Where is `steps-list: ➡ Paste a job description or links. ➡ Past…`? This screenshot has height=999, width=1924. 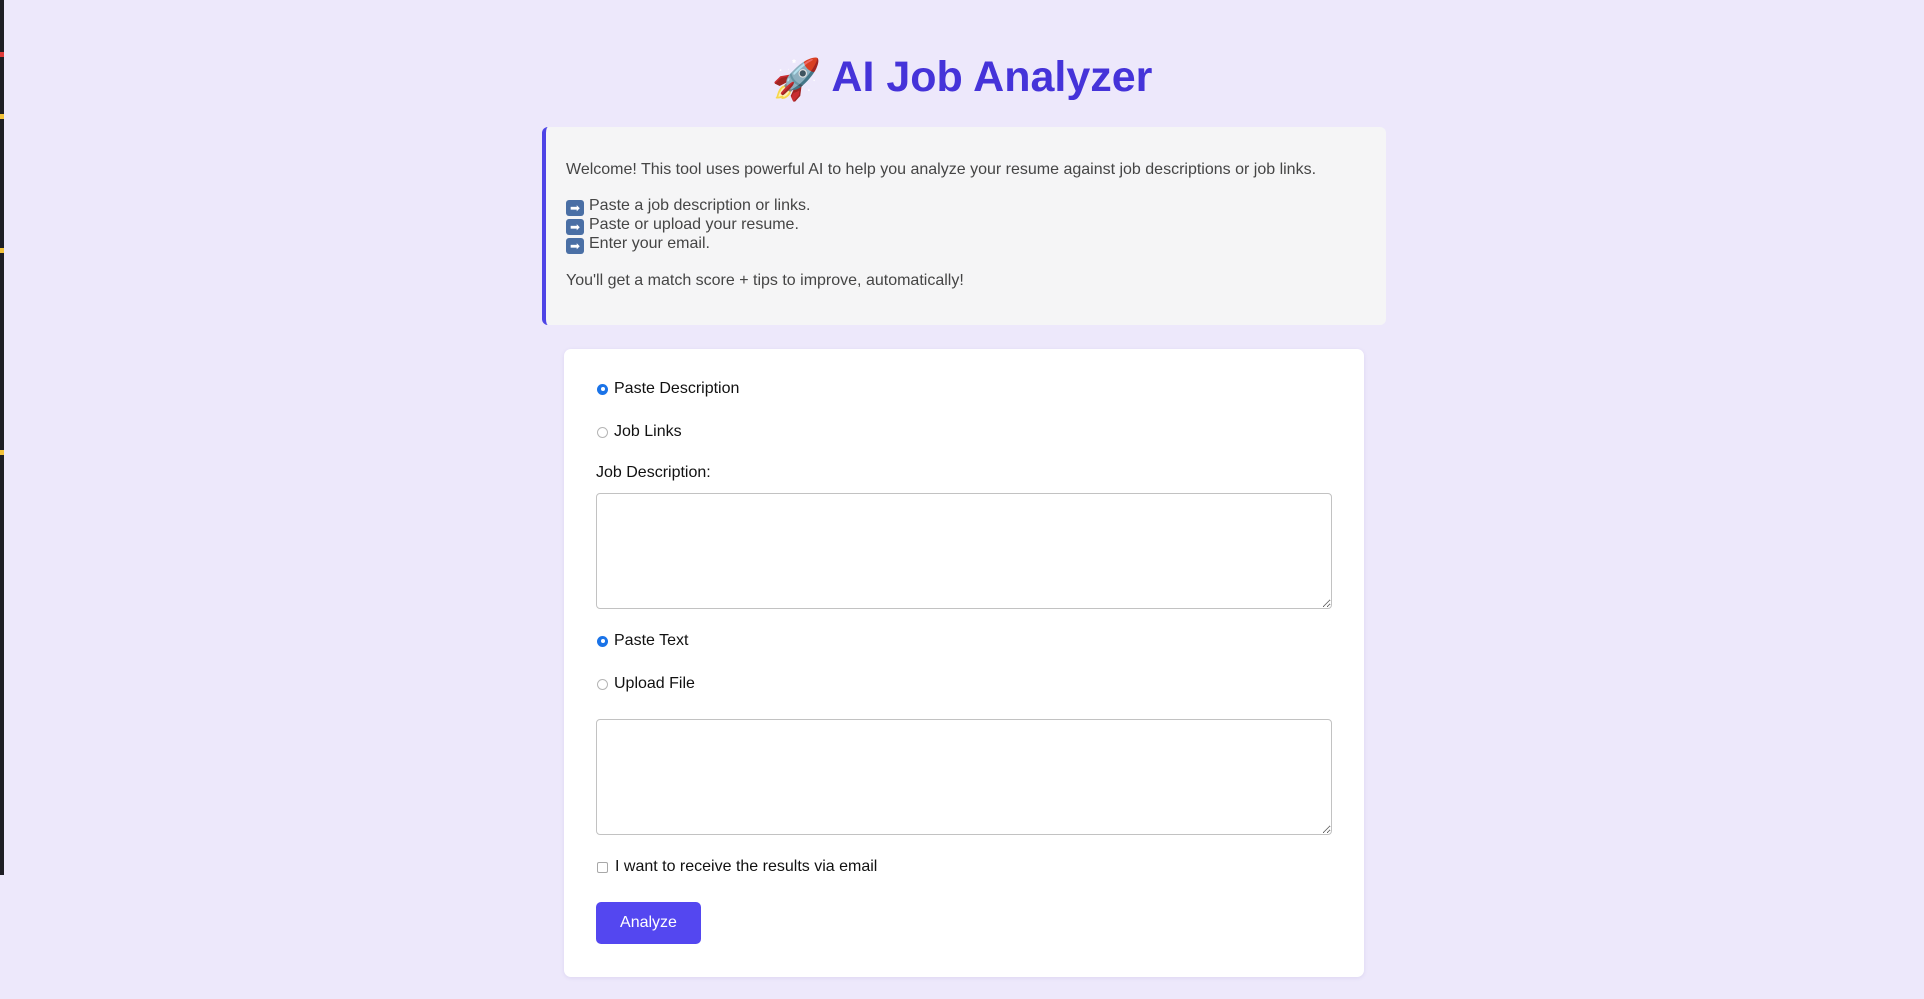
steps-list: ➡ Paste a job description or links. ➡ Past… is located at coordinates (966, 225).